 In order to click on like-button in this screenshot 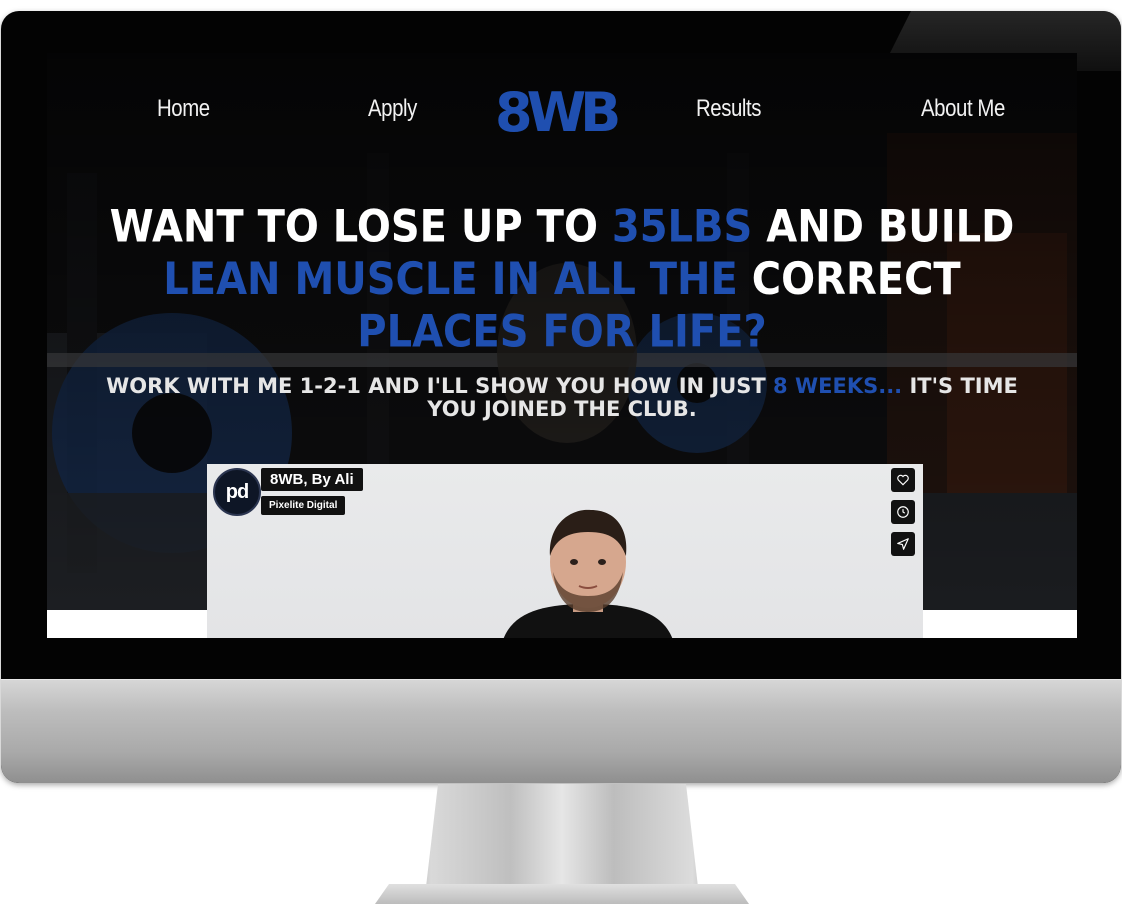, I will do `click(903, 480)`.